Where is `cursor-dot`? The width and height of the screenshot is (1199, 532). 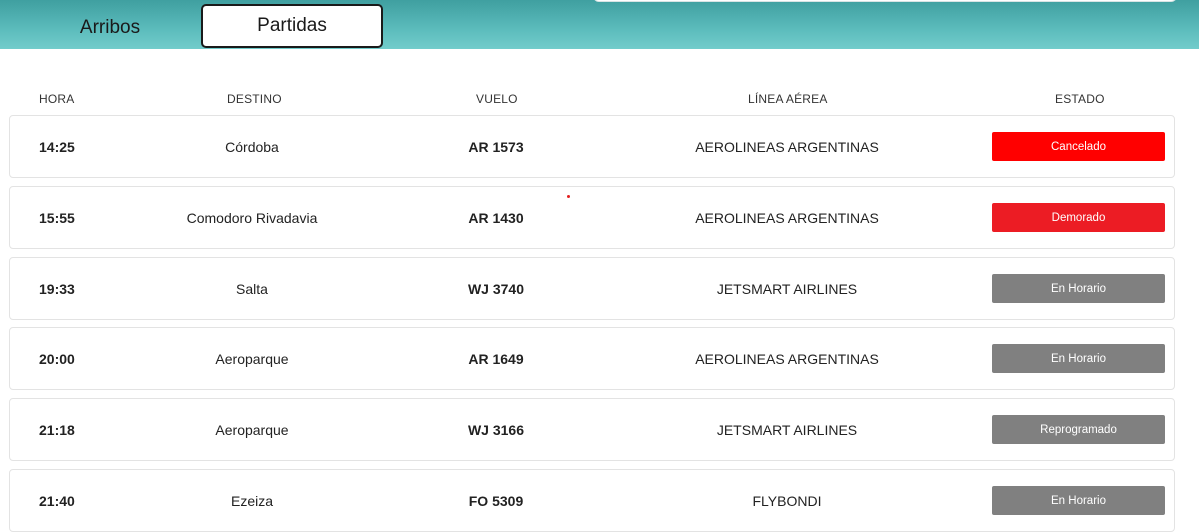
cursor-dot is located at coordinates (568, 196).